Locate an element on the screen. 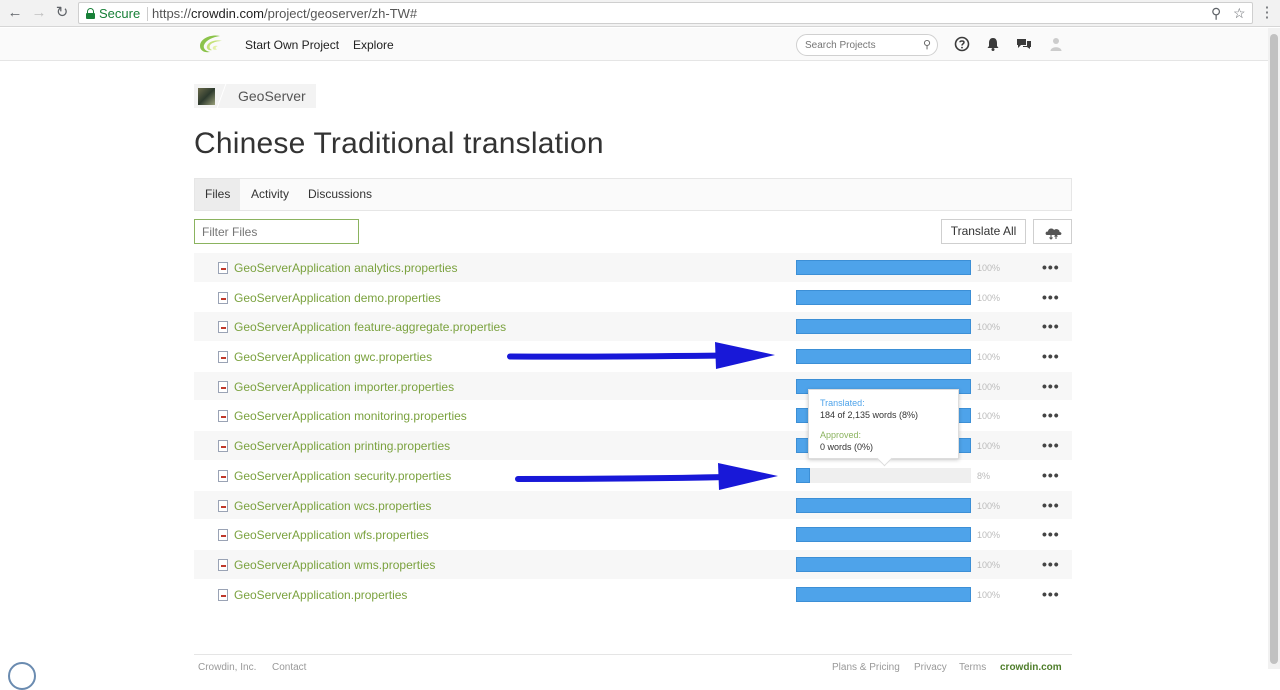  file-name-link: GeoServerApplication.properties is located at coordinates (320, 595).